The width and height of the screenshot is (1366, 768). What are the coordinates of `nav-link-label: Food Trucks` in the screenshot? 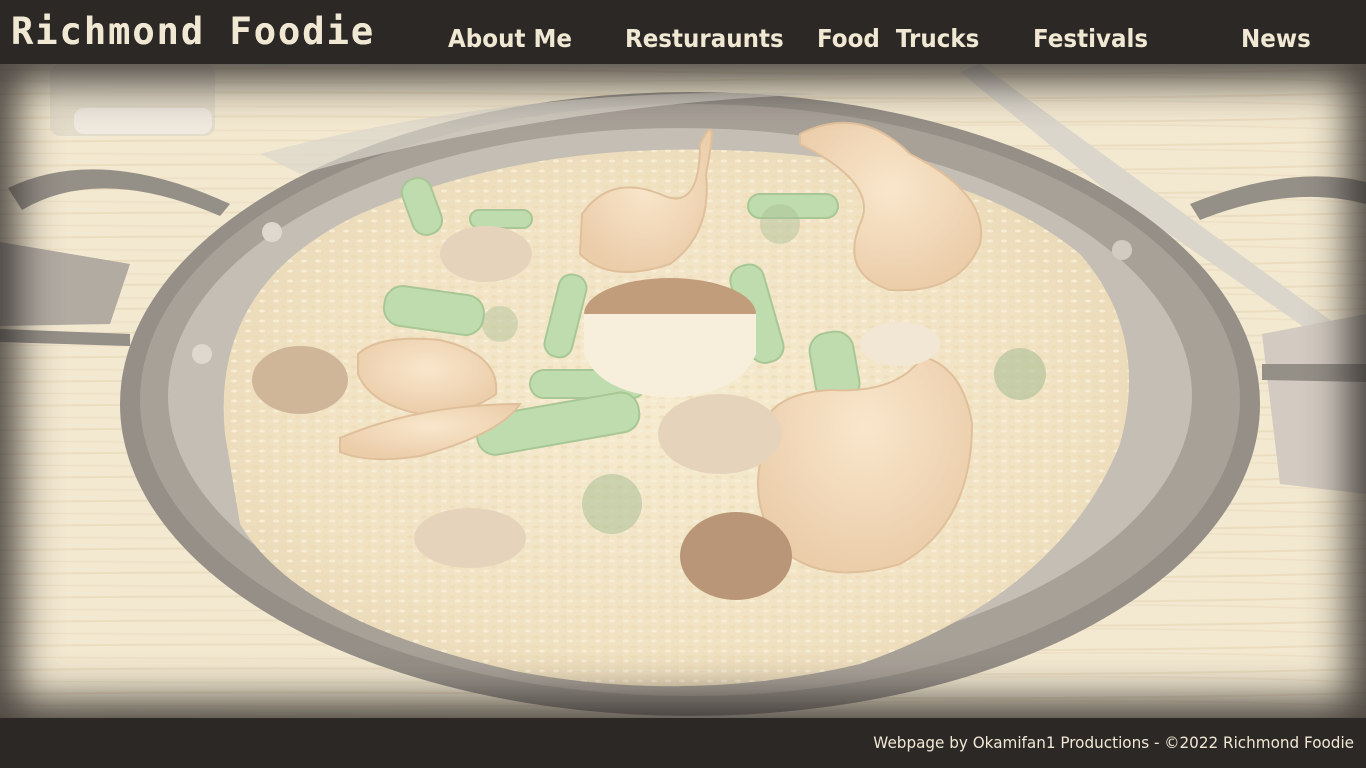 It's located at (898, 38).